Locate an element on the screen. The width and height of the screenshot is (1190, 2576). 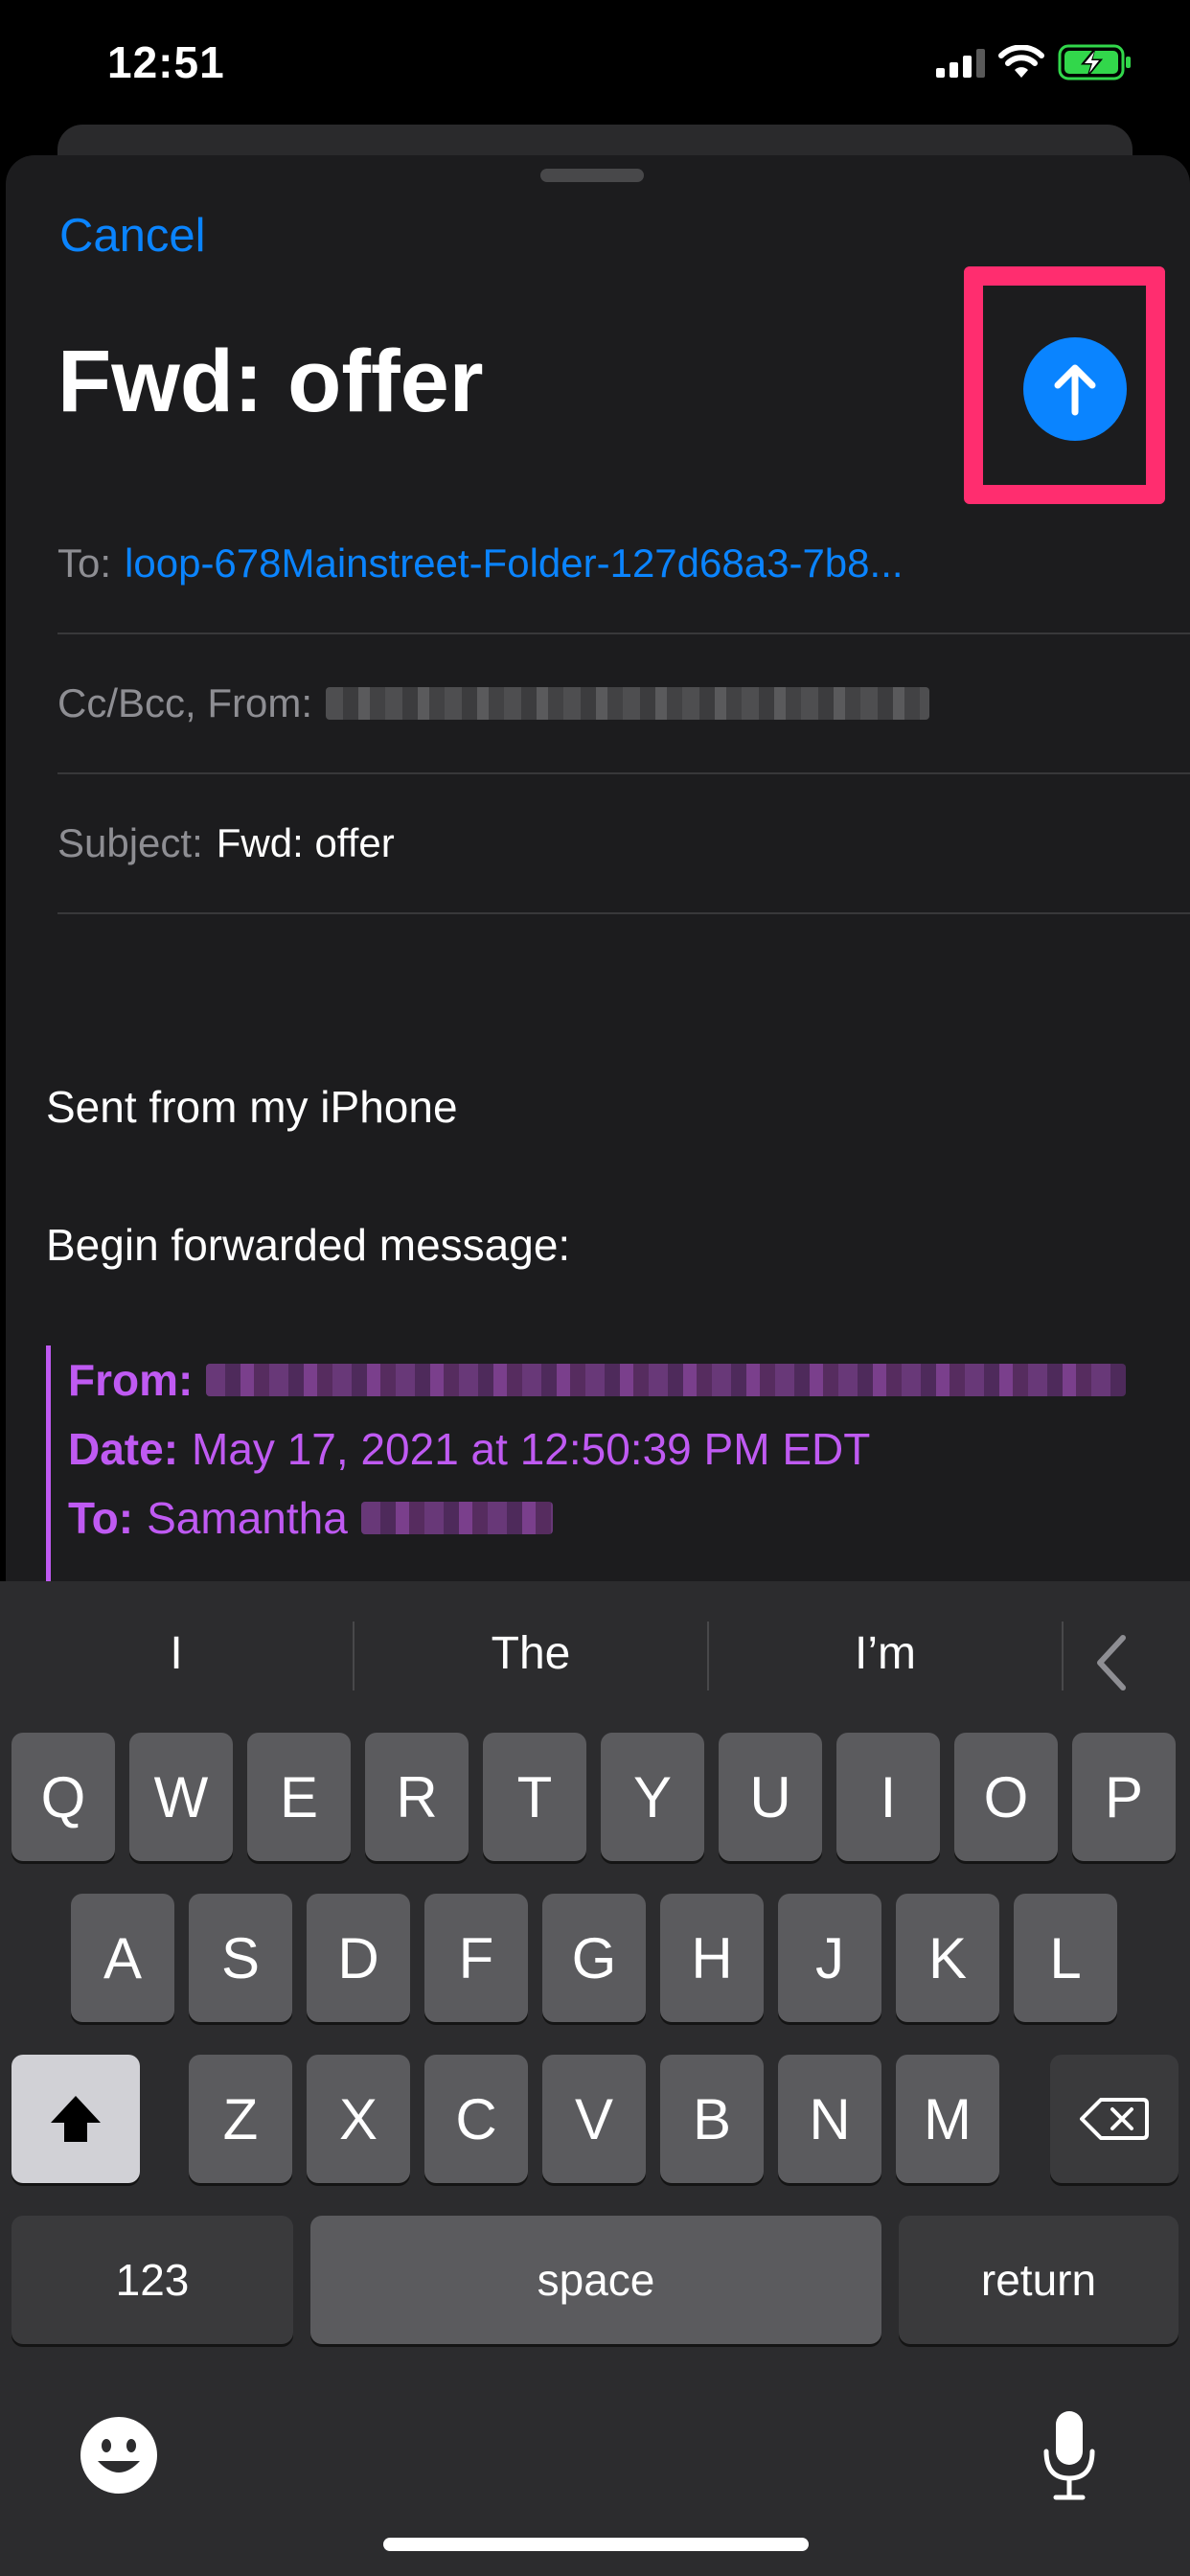
quoted-date-label: Date: is located at coordinates (124, 1449).